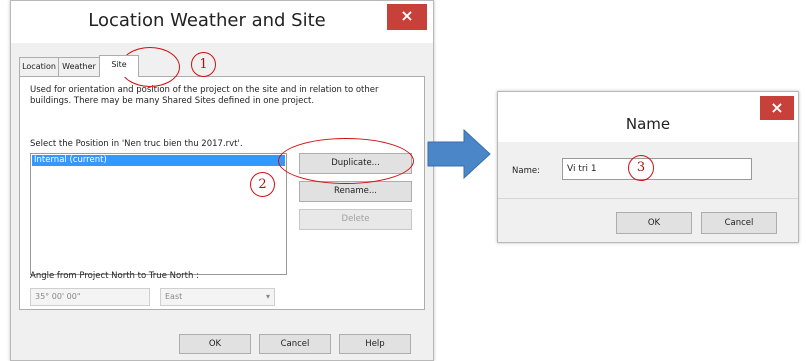  What do you see at coordinates (657, 169) in the screenshot?
I see `name-input: Vi tri 1` at bounding box center [657, 169].